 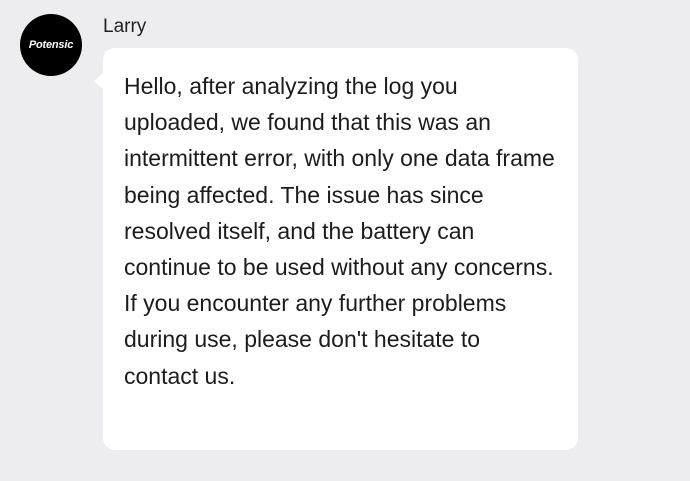 I want to click on sender-avatar: Potensic, so click(x=51, y=45).